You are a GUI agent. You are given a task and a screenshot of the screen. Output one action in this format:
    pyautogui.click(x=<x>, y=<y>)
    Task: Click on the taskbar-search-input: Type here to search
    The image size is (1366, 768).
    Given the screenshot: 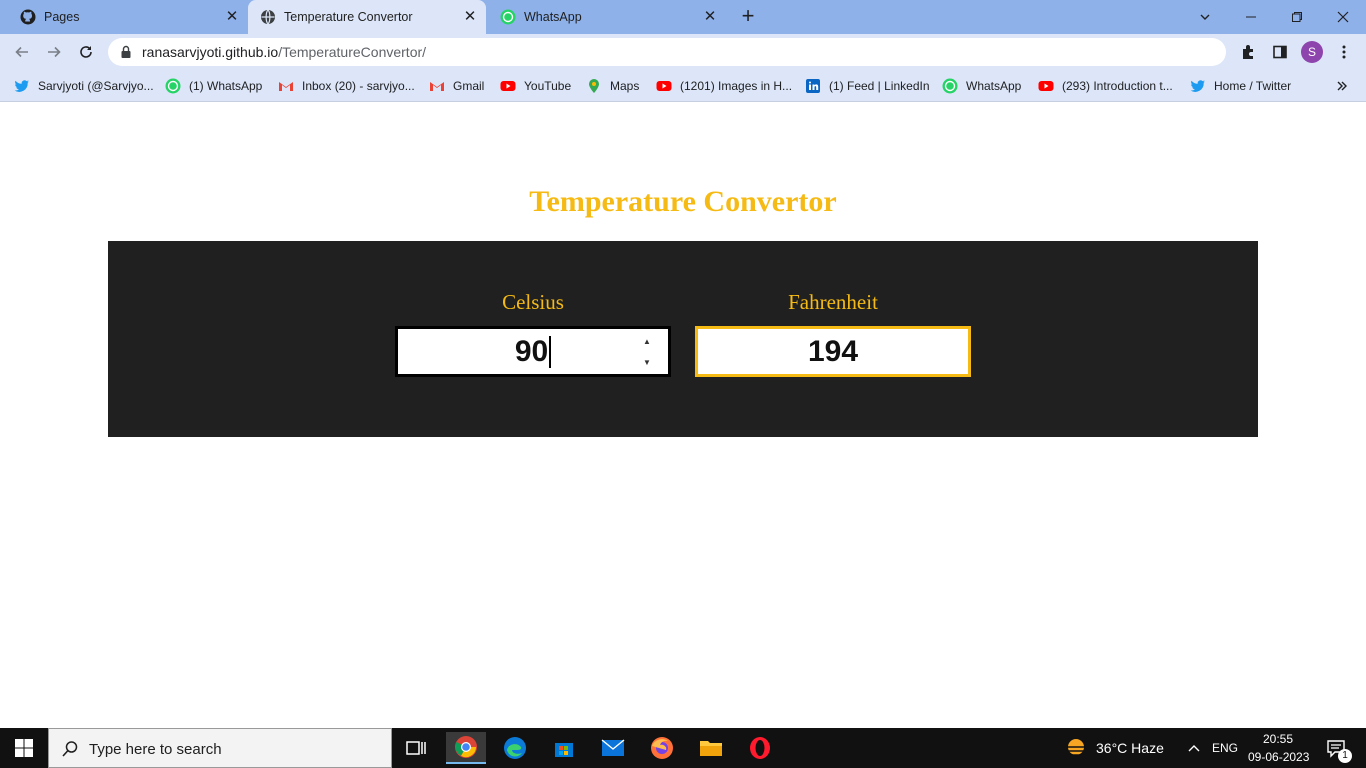 What is the action you would take?
    pyautogui.click(x=220, y=748)
    